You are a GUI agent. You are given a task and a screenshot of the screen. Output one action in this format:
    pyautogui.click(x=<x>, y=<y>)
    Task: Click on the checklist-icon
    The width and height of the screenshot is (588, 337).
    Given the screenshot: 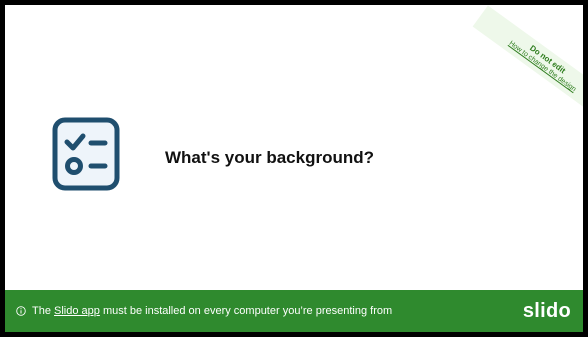 What is the action you would take?
    pyautogui.click(x=86, y=154)
    